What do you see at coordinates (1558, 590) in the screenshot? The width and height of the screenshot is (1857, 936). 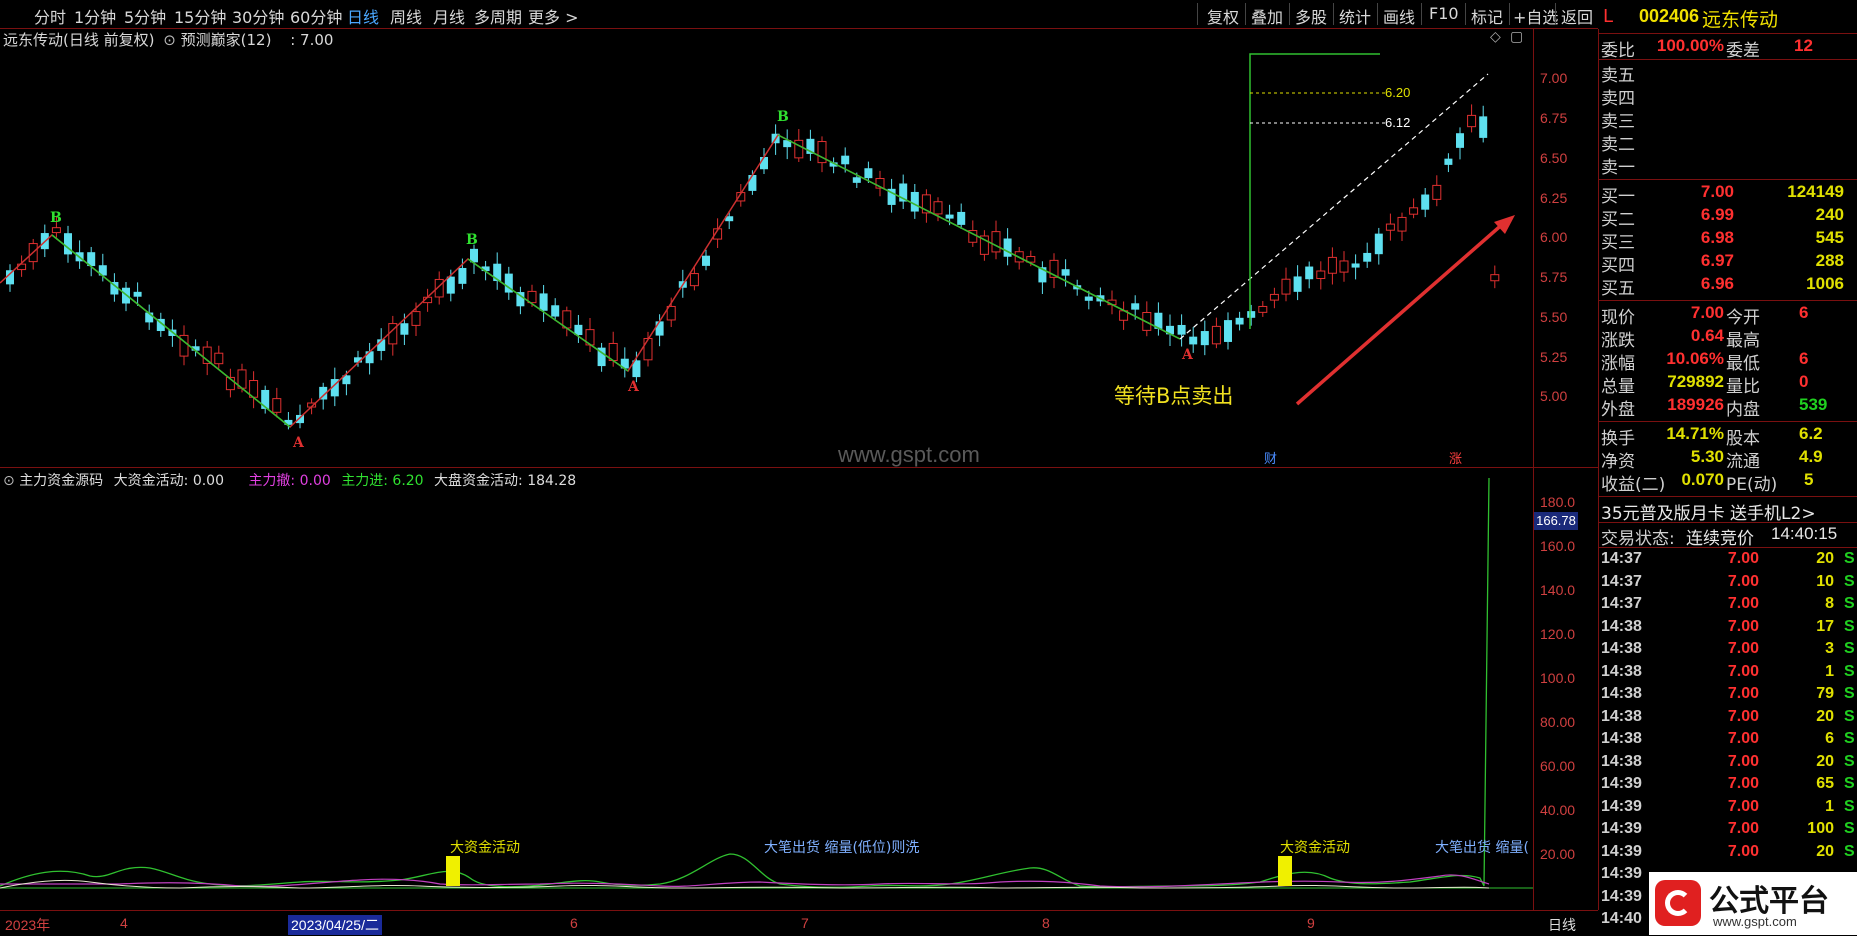 I see `indicator-tick: 140.0` at bounding box center [1558, 590].